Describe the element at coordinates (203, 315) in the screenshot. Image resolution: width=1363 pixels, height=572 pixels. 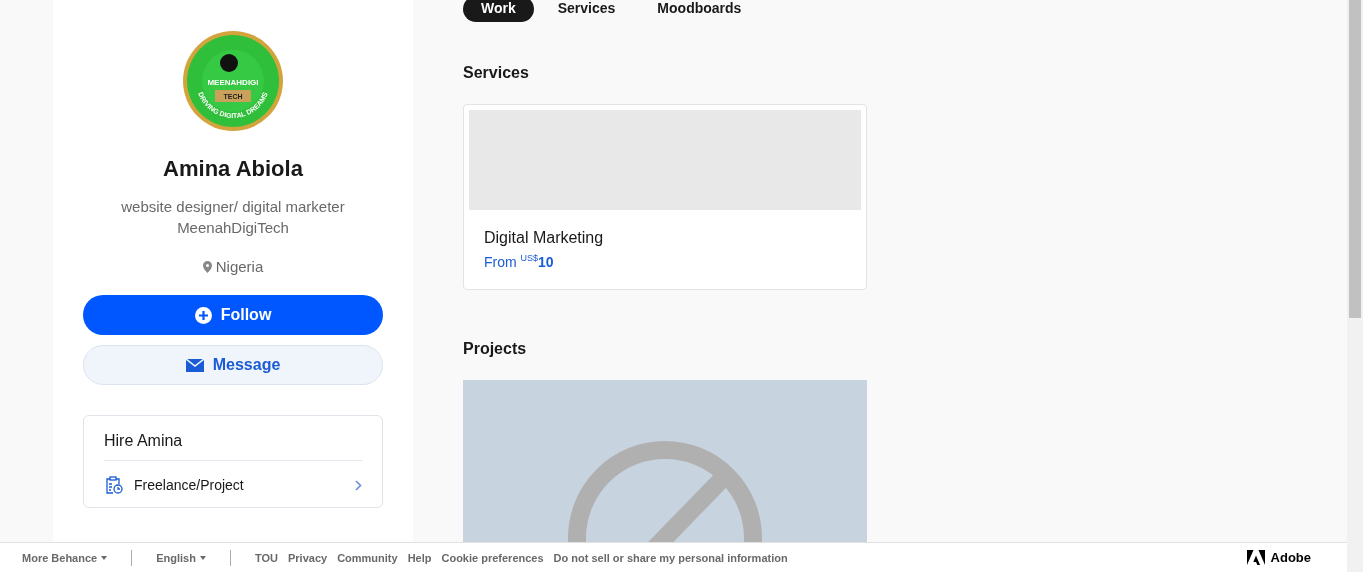
I see `plus-icon` at that location.